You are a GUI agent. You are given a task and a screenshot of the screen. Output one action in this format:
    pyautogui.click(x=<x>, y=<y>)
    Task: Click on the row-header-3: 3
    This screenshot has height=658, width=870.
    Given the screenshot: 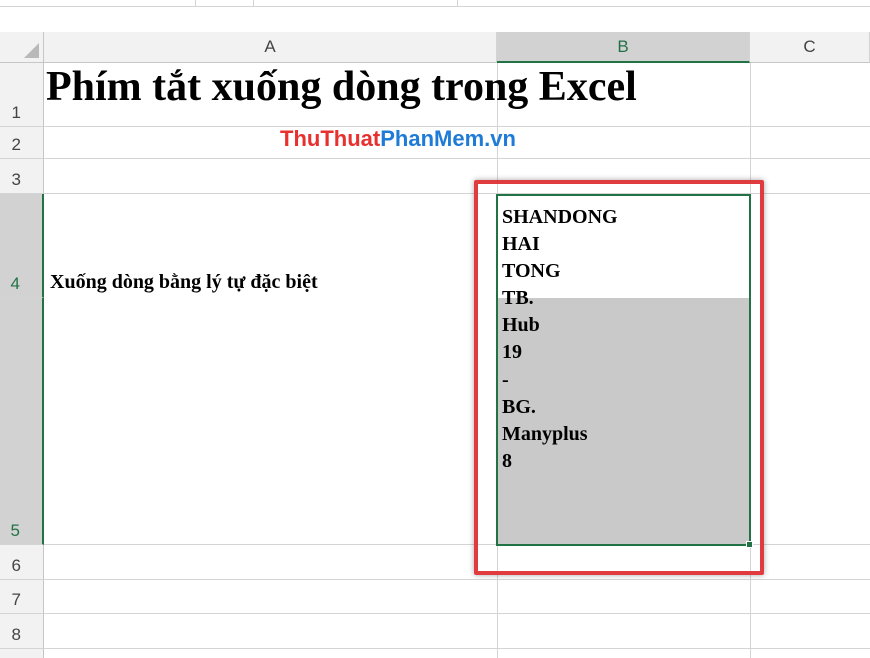 What is the action you would take?
    pyautogui.click(x=22, y=176)
    